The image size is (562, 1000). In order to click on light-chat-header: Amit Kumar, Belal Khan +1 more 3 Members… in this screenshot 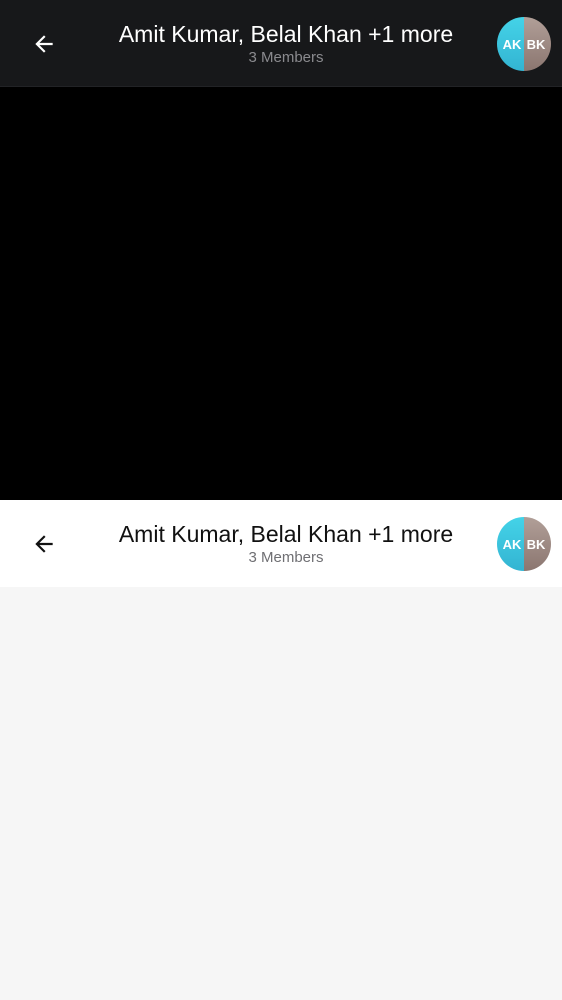, I will do `click(281, 543)`.